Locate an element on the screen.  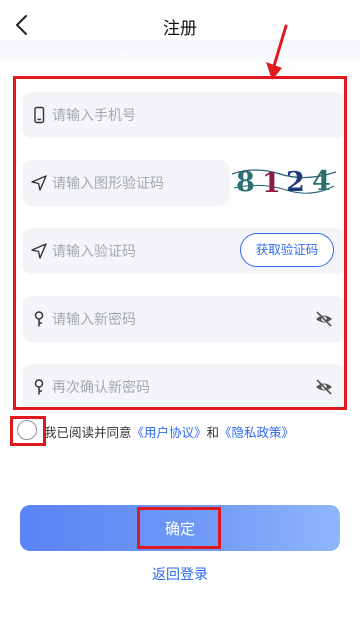
confirm-button: 确定 is located at coordinates (180, 528).